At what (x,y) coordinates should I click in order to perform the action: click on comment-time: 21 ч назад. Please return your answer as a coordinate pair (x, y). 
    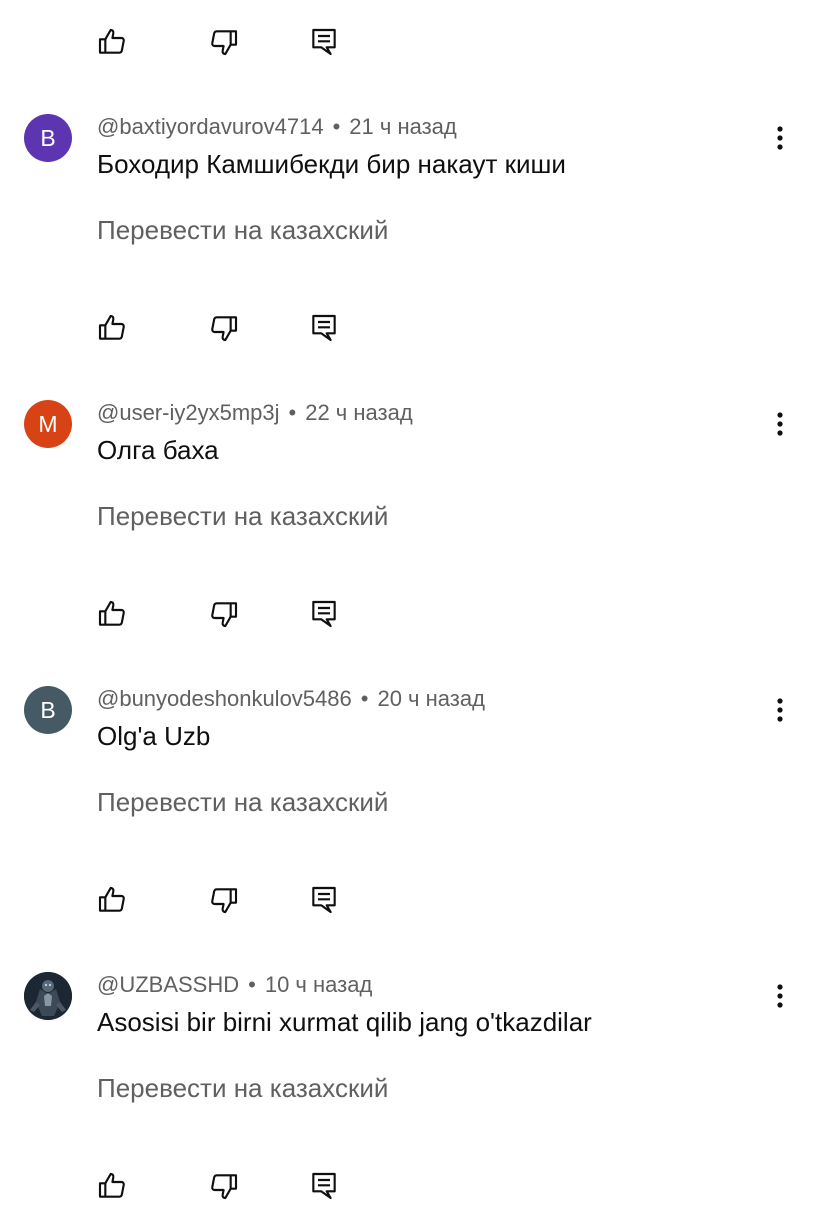
    Looking at the image, I should click on (403, 126).